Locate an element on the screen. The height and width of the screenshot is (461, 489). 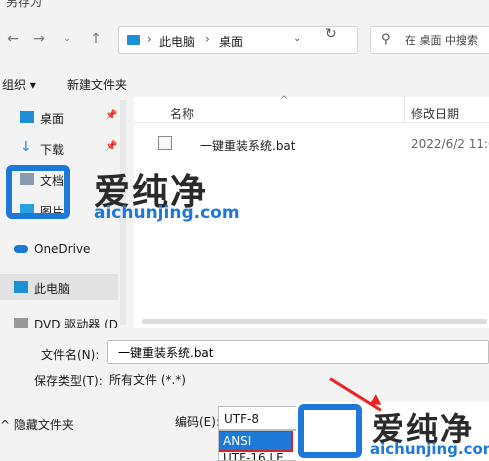
bat-file-icon is located at coordinates (165, 143).